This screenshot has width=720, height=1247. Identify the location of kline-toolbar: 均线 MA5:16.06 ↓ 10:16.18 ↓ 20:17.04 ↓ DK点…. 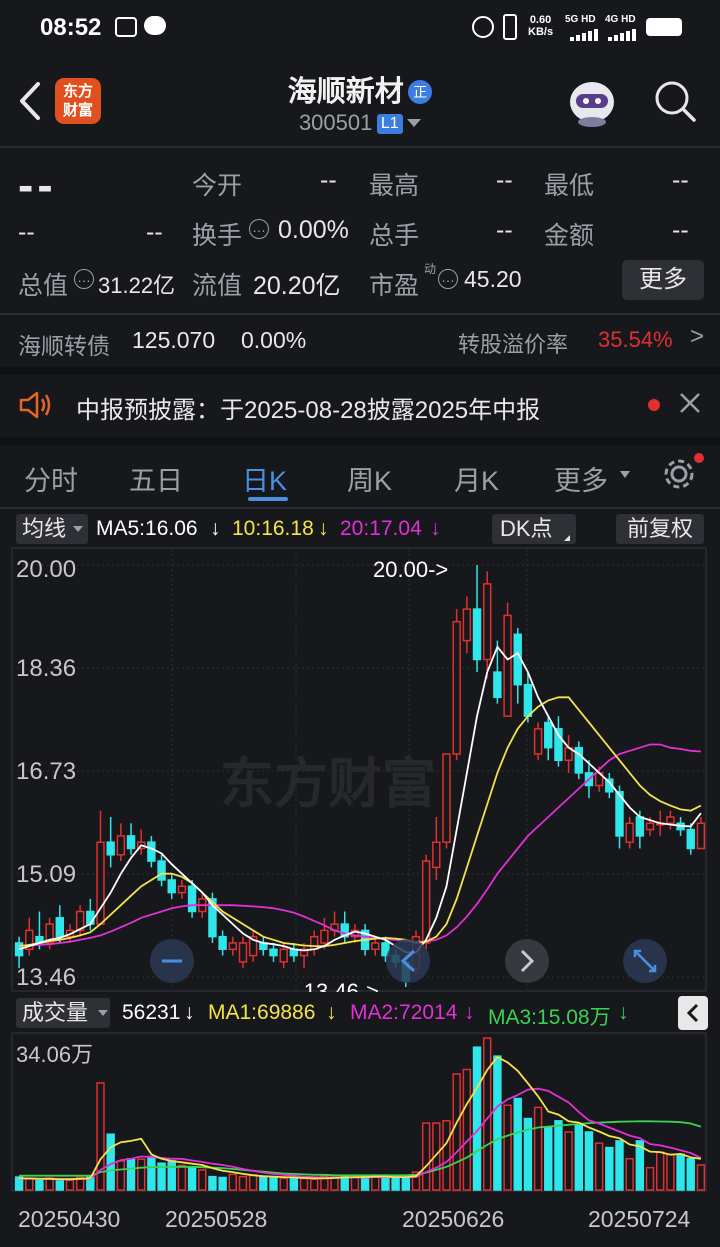
(360, 529).